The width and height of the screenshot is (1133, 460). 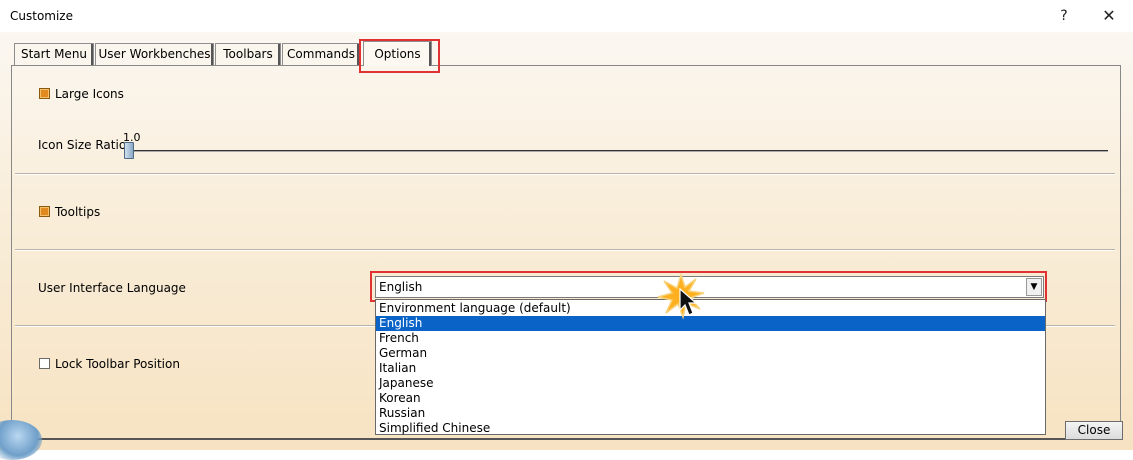 I want to click on title-bar: Customize ? ✕, so click(x=566, y=16).